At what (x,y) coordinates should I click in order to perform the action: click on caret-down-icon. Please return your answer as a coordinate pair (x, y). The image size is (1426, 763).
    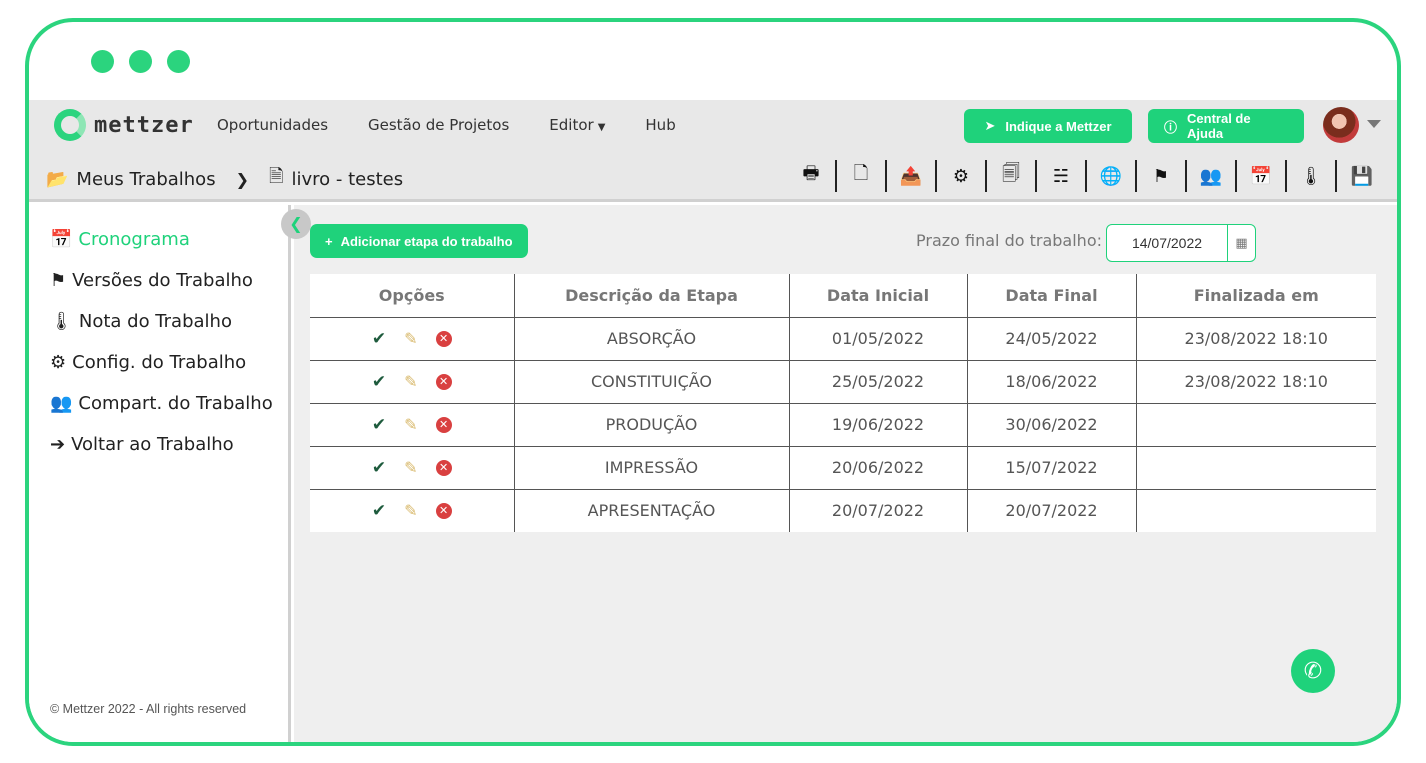
    Looking at the image, I should click on (1374, 124).